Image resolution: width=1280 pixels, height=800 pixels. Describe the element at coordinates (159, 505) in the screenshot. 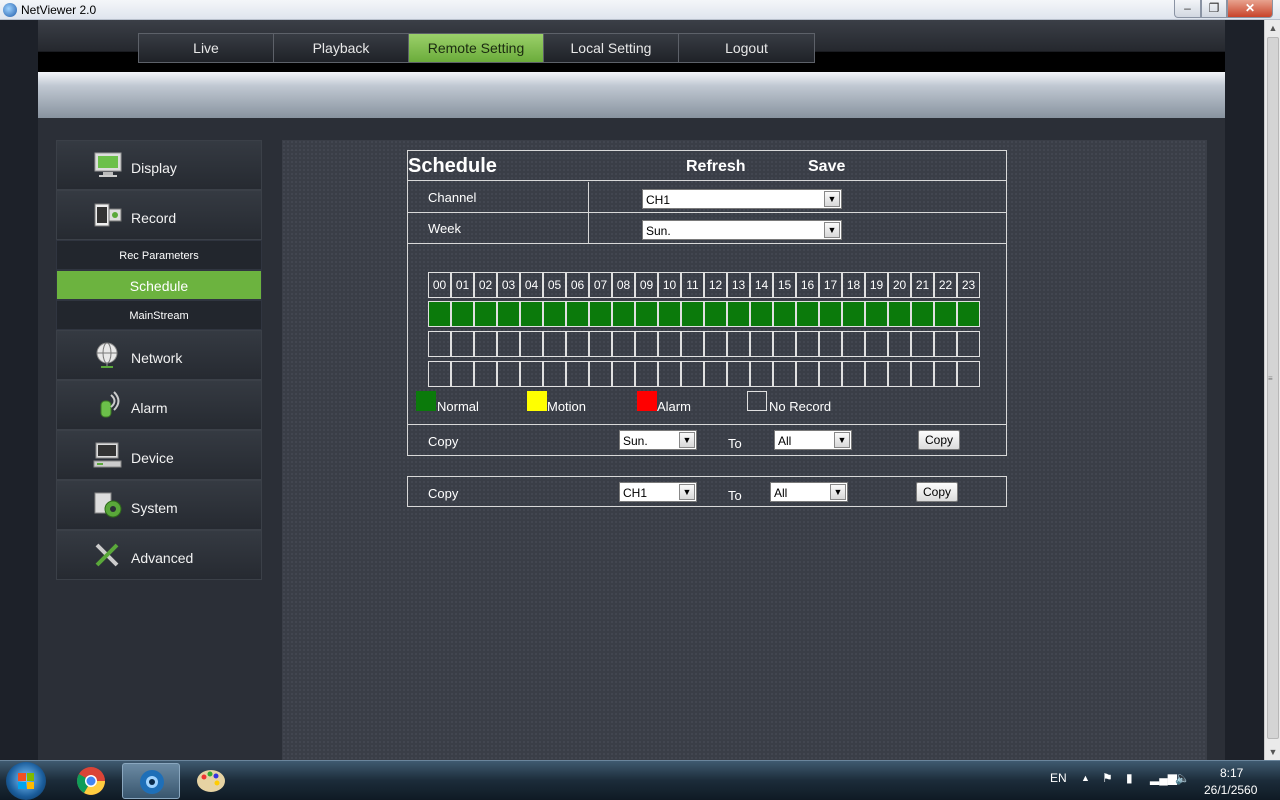

I see `sidebar-item-system: System` at that location.